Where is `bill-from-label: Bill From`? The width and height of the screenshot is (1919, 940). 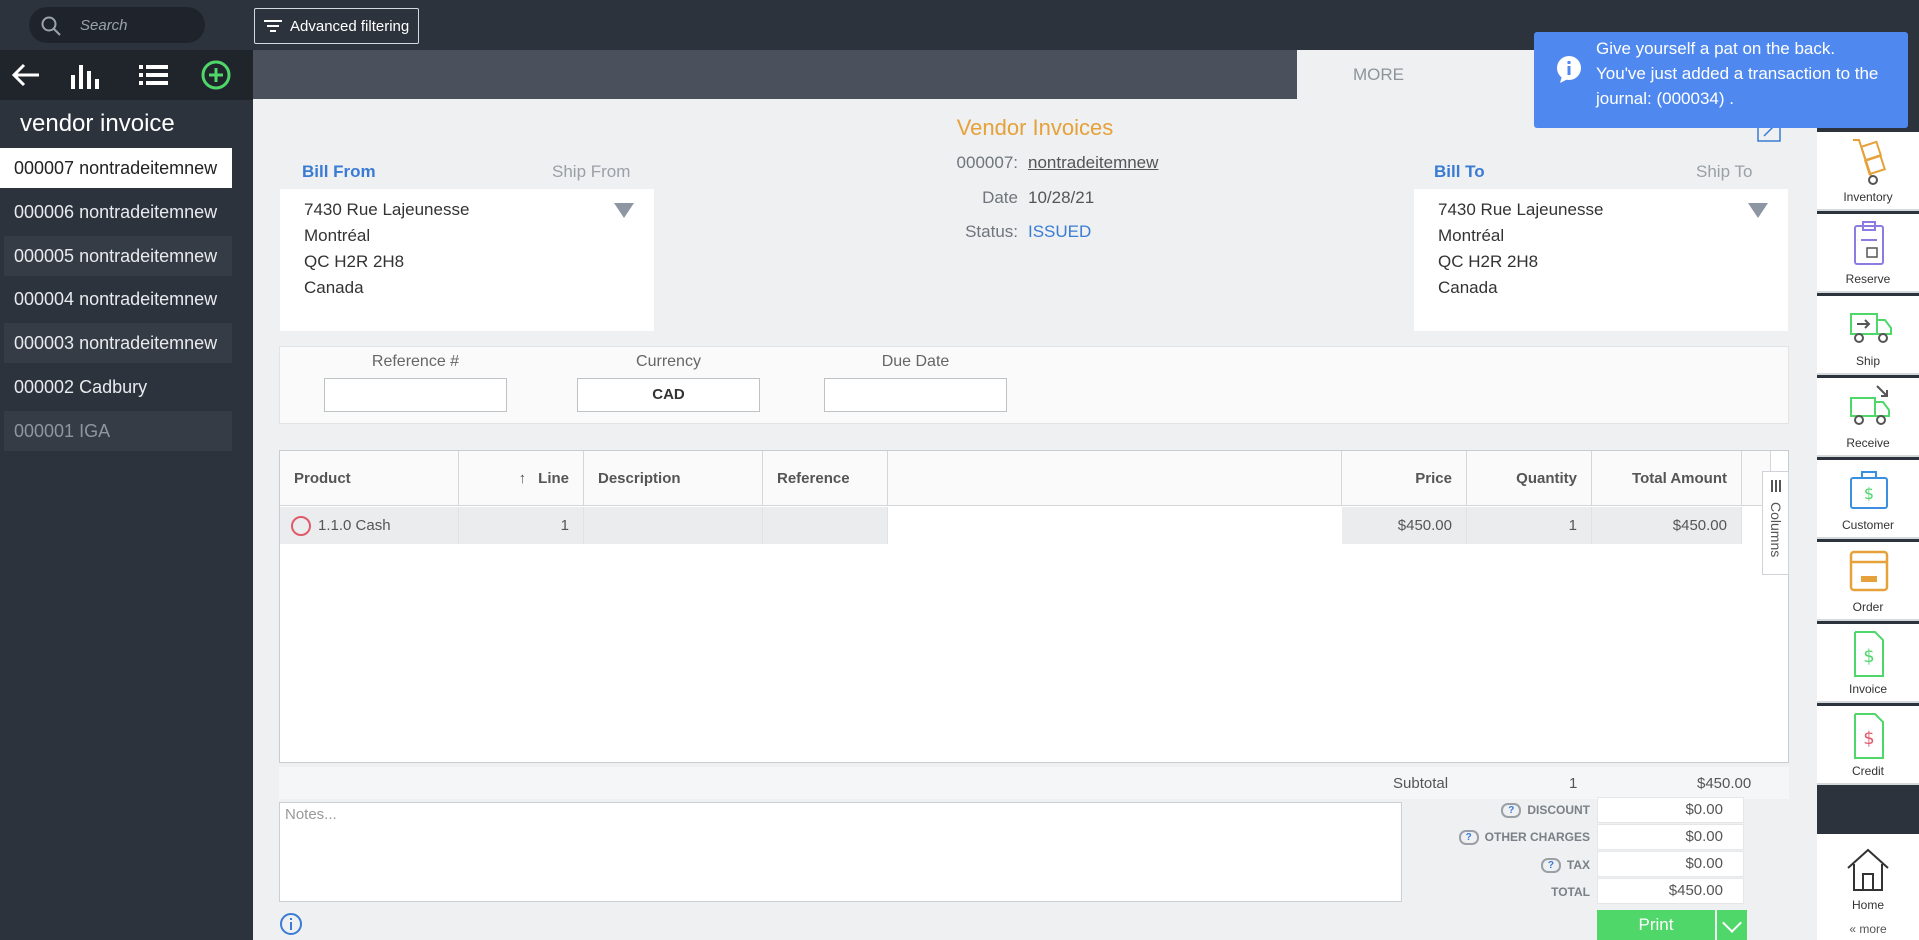
bill-from-label: Bill From is located at coordinates (339, 172).